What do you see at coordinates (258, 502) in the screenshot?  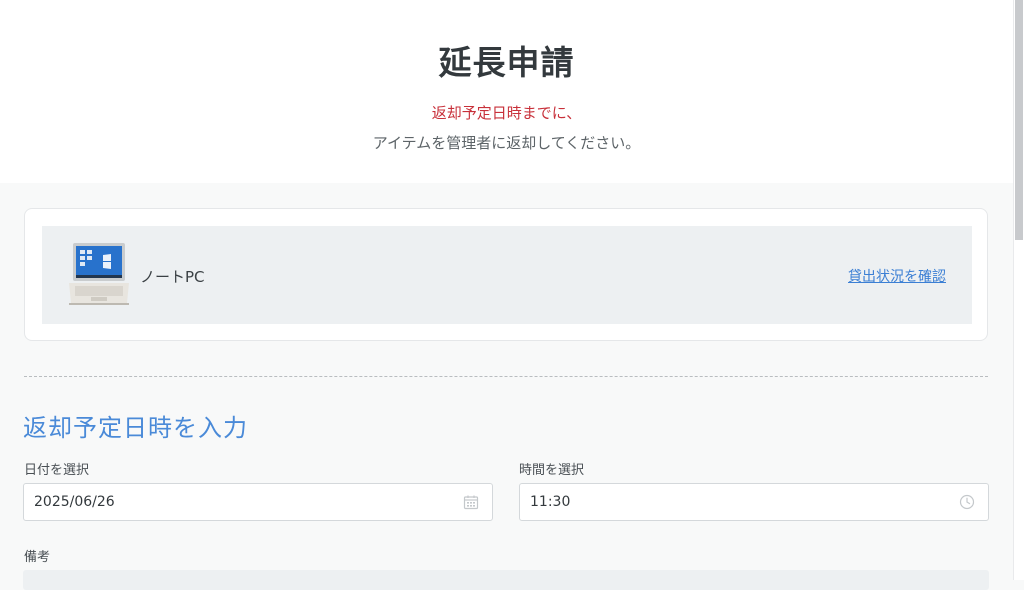 I see `date-input: 2025/06/26` at bounding box center [258, 502].